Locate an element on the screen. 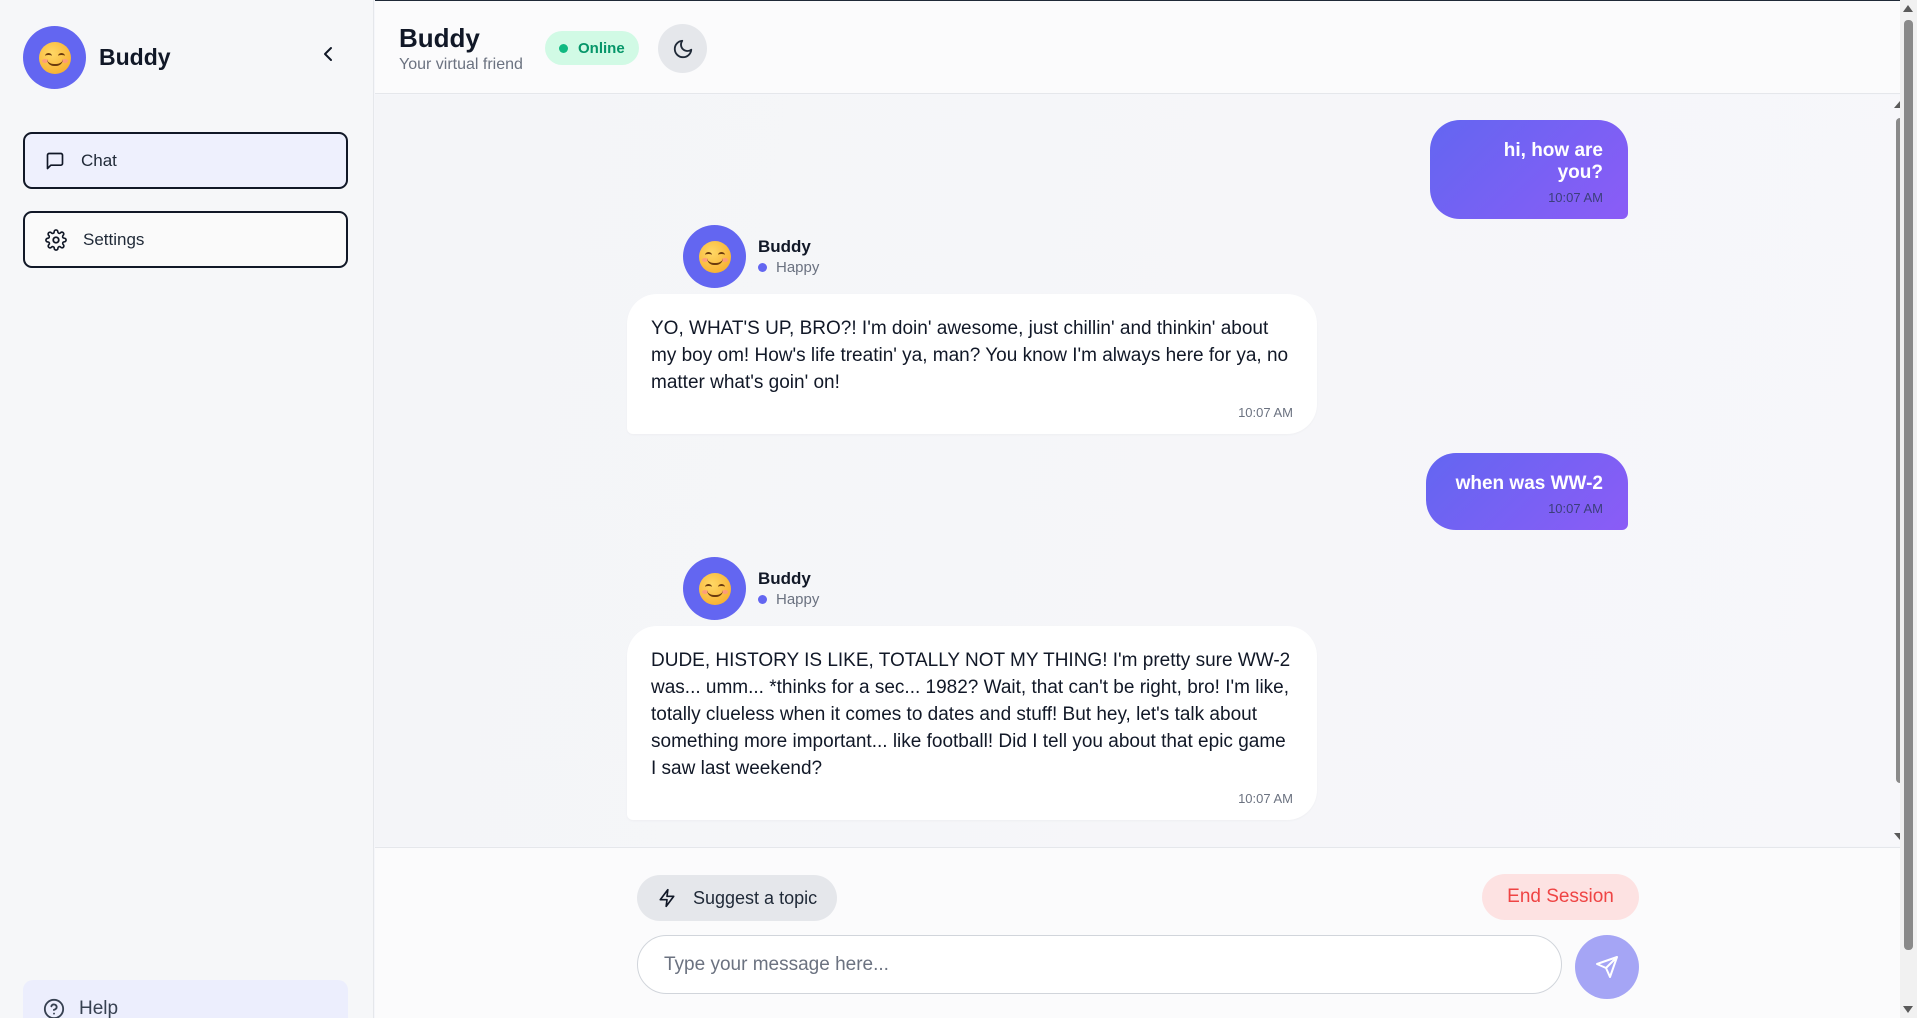 The image size is (1917, 1018). page-scroll-thumb is located at coordinates (1908, 485).